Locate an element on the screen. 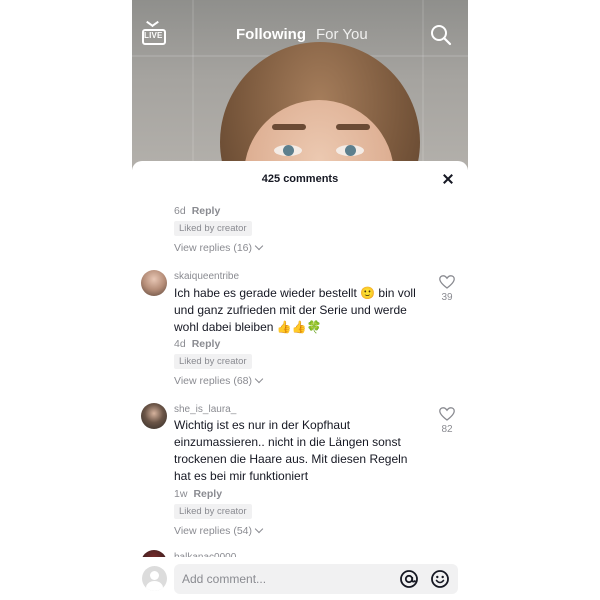 This screenshot has width=600, height=600. close-icon is located at coordinates (448, 179).